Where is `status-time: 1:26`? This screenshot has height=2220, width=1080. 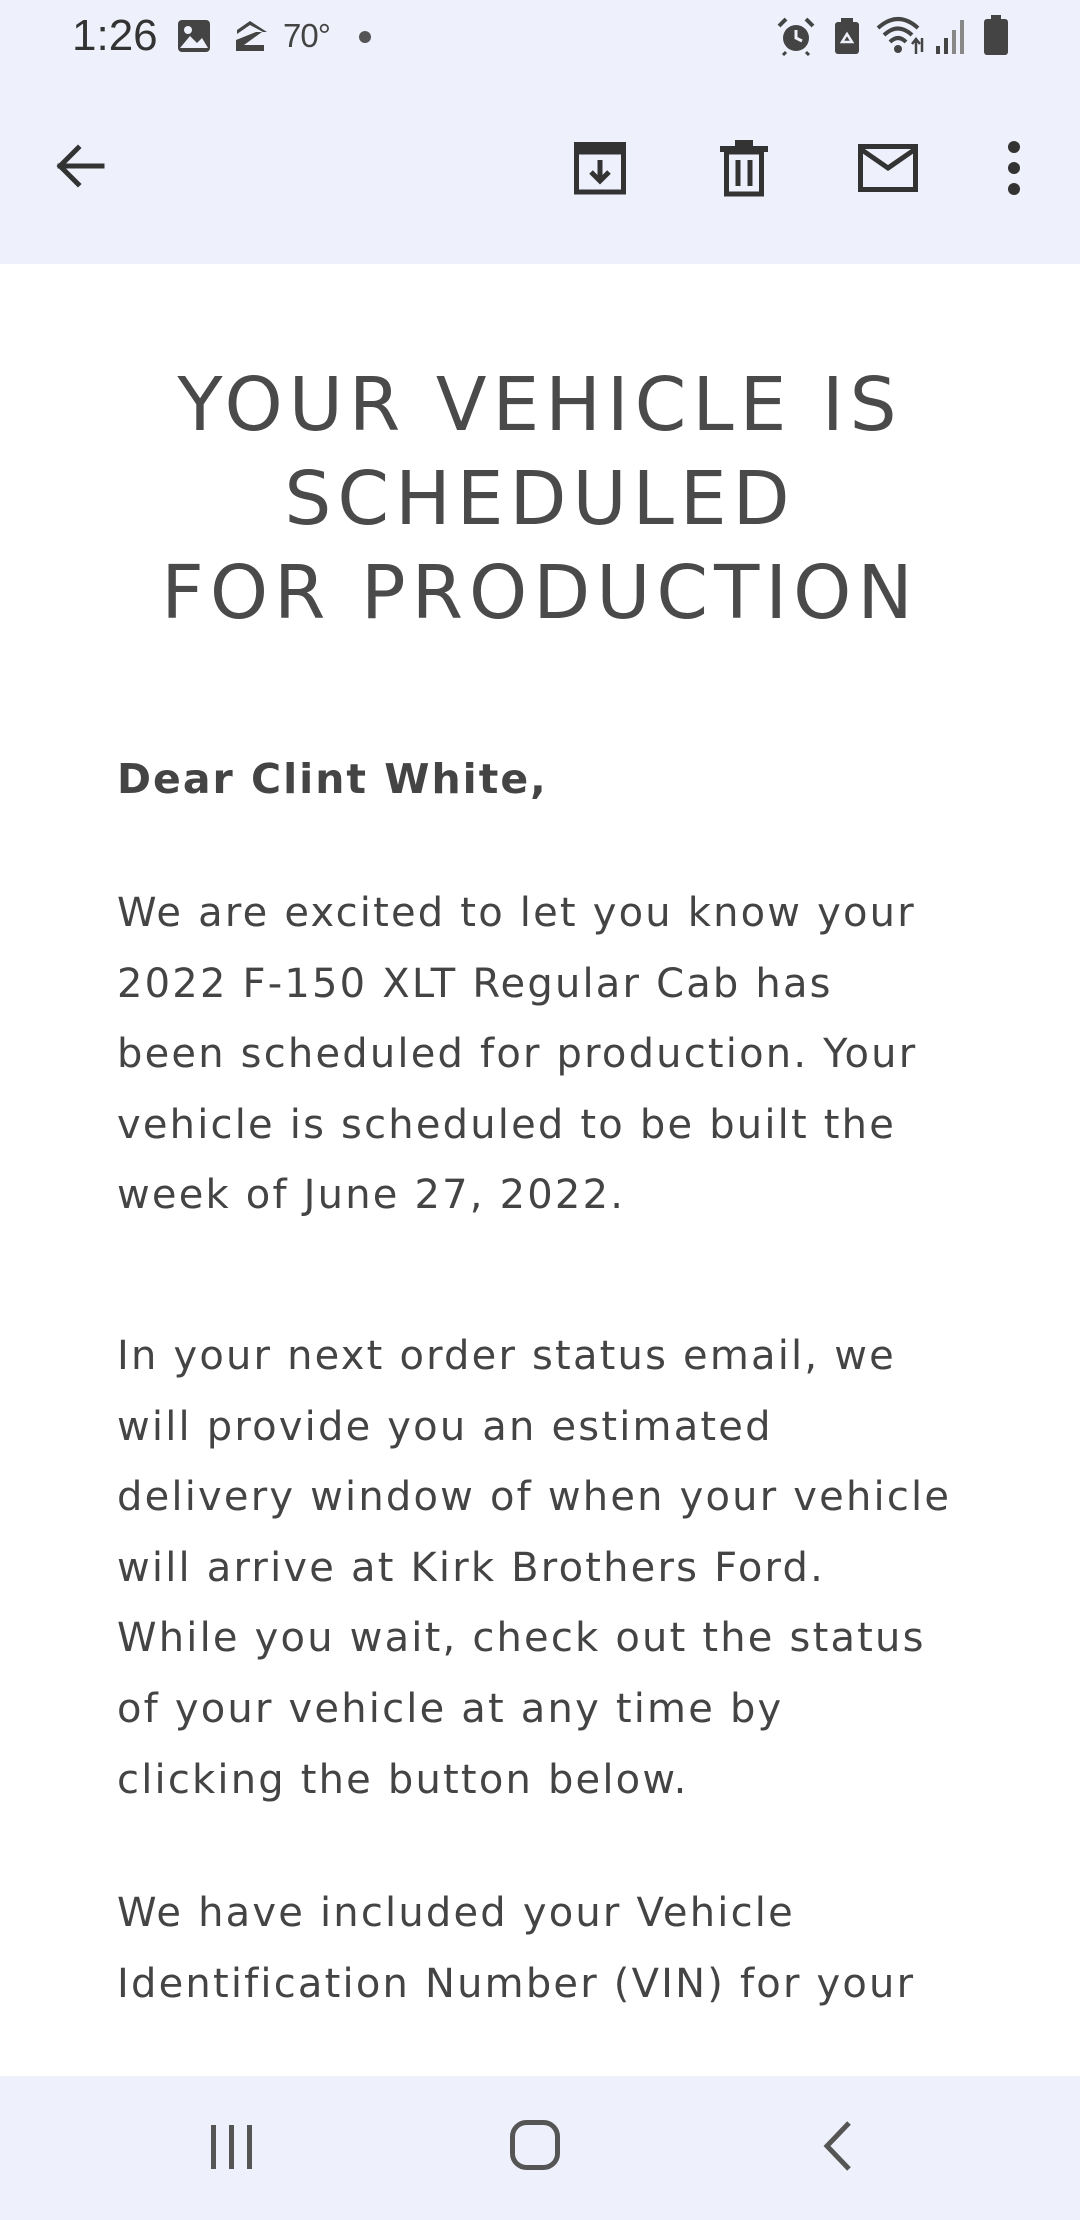 status-time: 1:26 is located at coordinates (115, 35).